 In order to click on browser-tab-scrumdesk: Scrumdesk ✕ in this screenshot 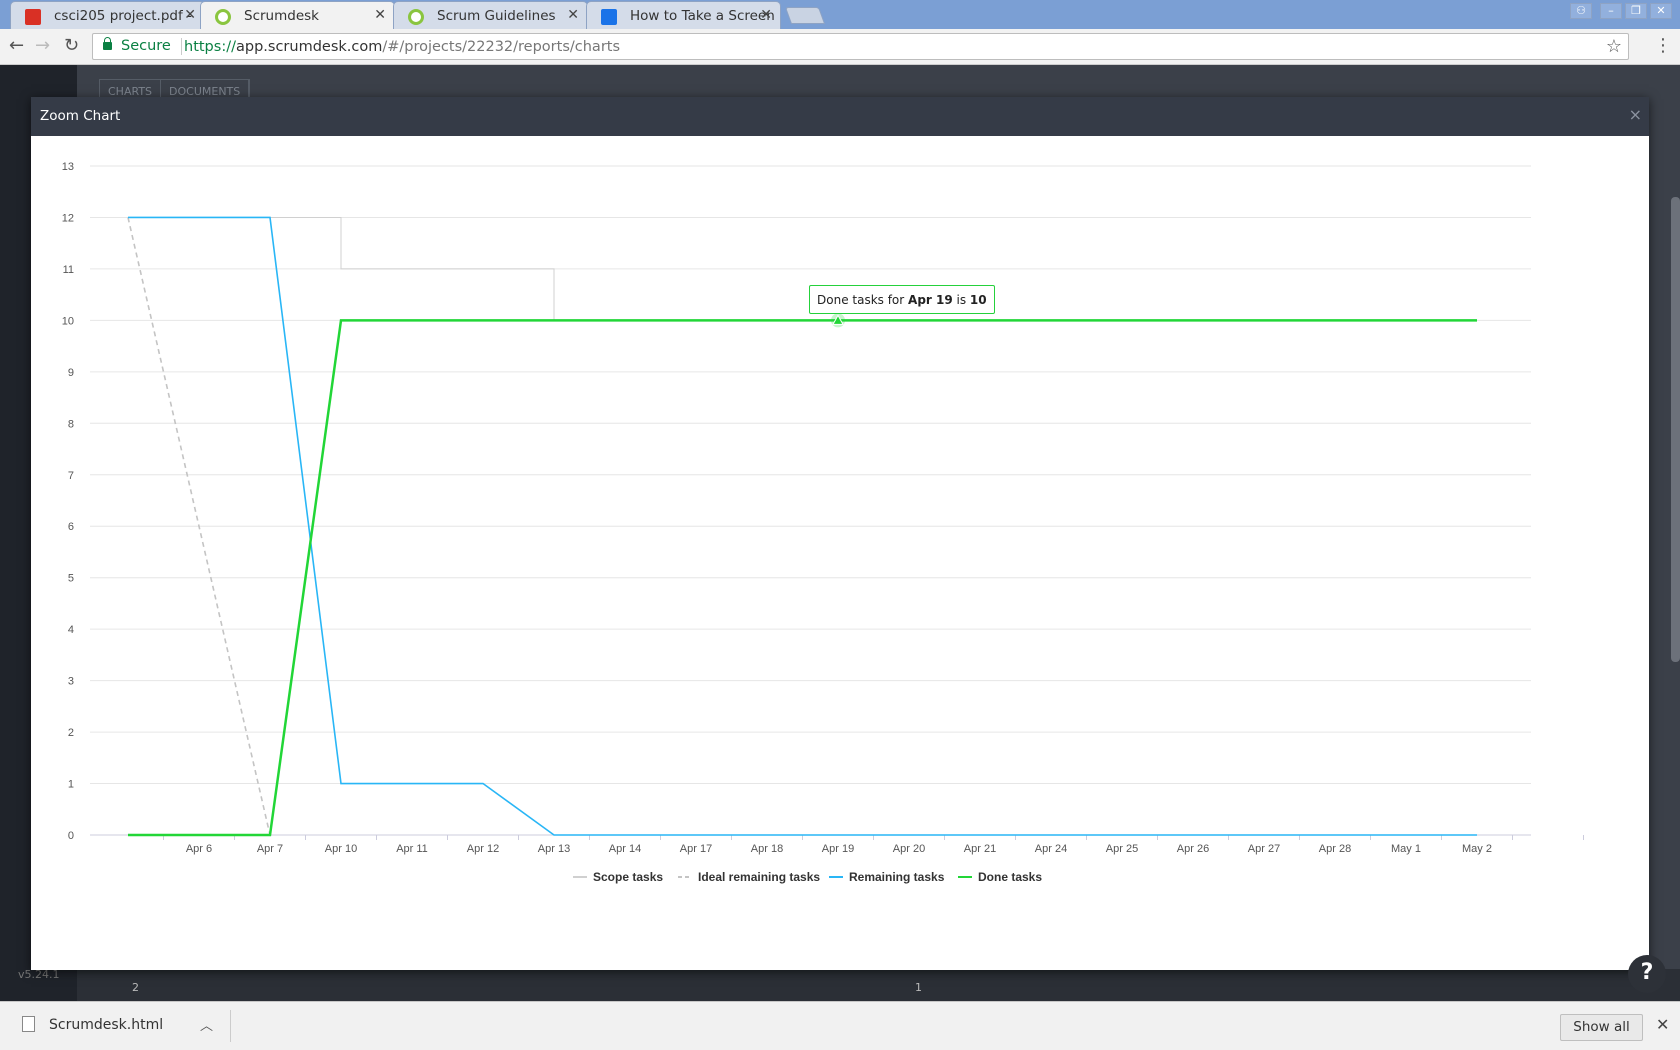, I will do `click(297, 15)`.